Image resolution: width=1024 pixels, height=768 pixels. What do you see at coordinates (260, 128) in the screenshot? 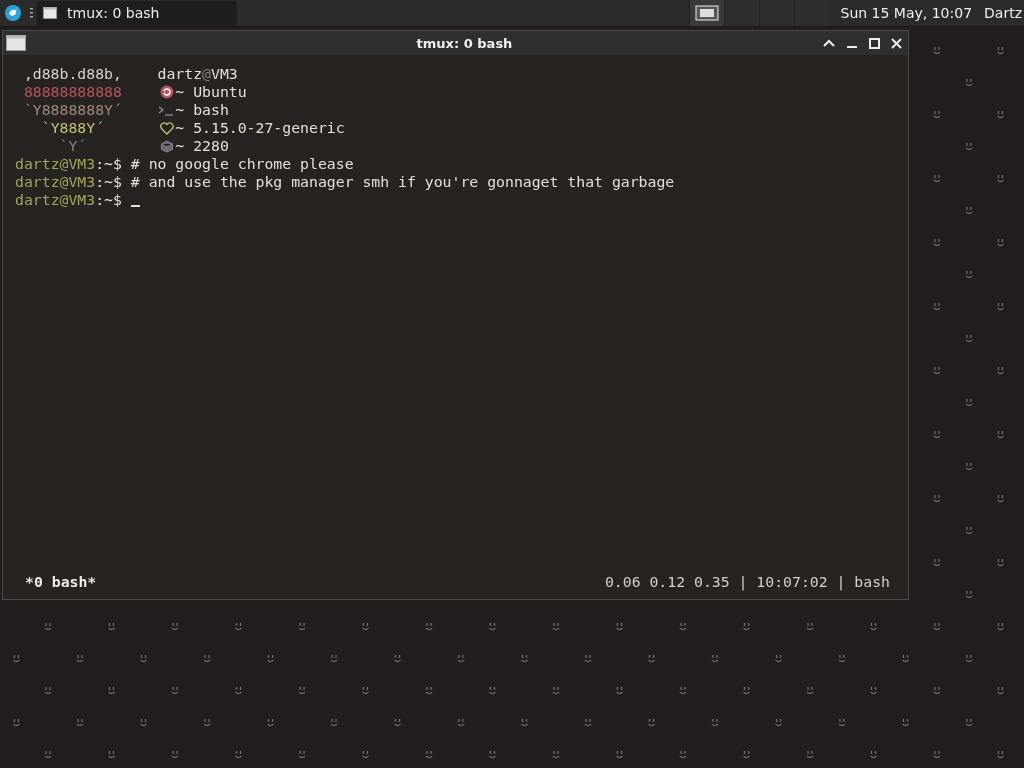
I see `system-info-text: ~ 5.15.0-27-generic` at bounding box center [260, 128].